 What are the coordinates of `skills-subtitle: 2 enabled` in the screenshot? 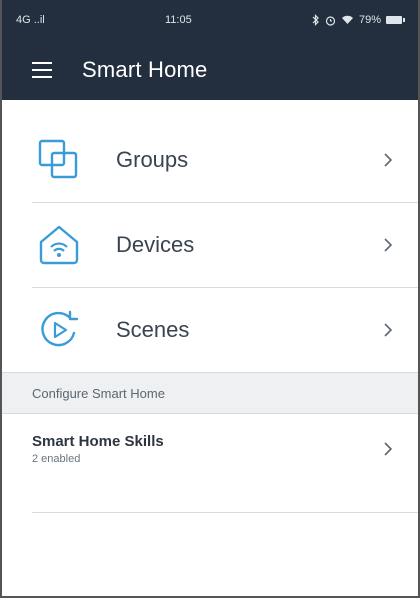 It's located at (56, 459).